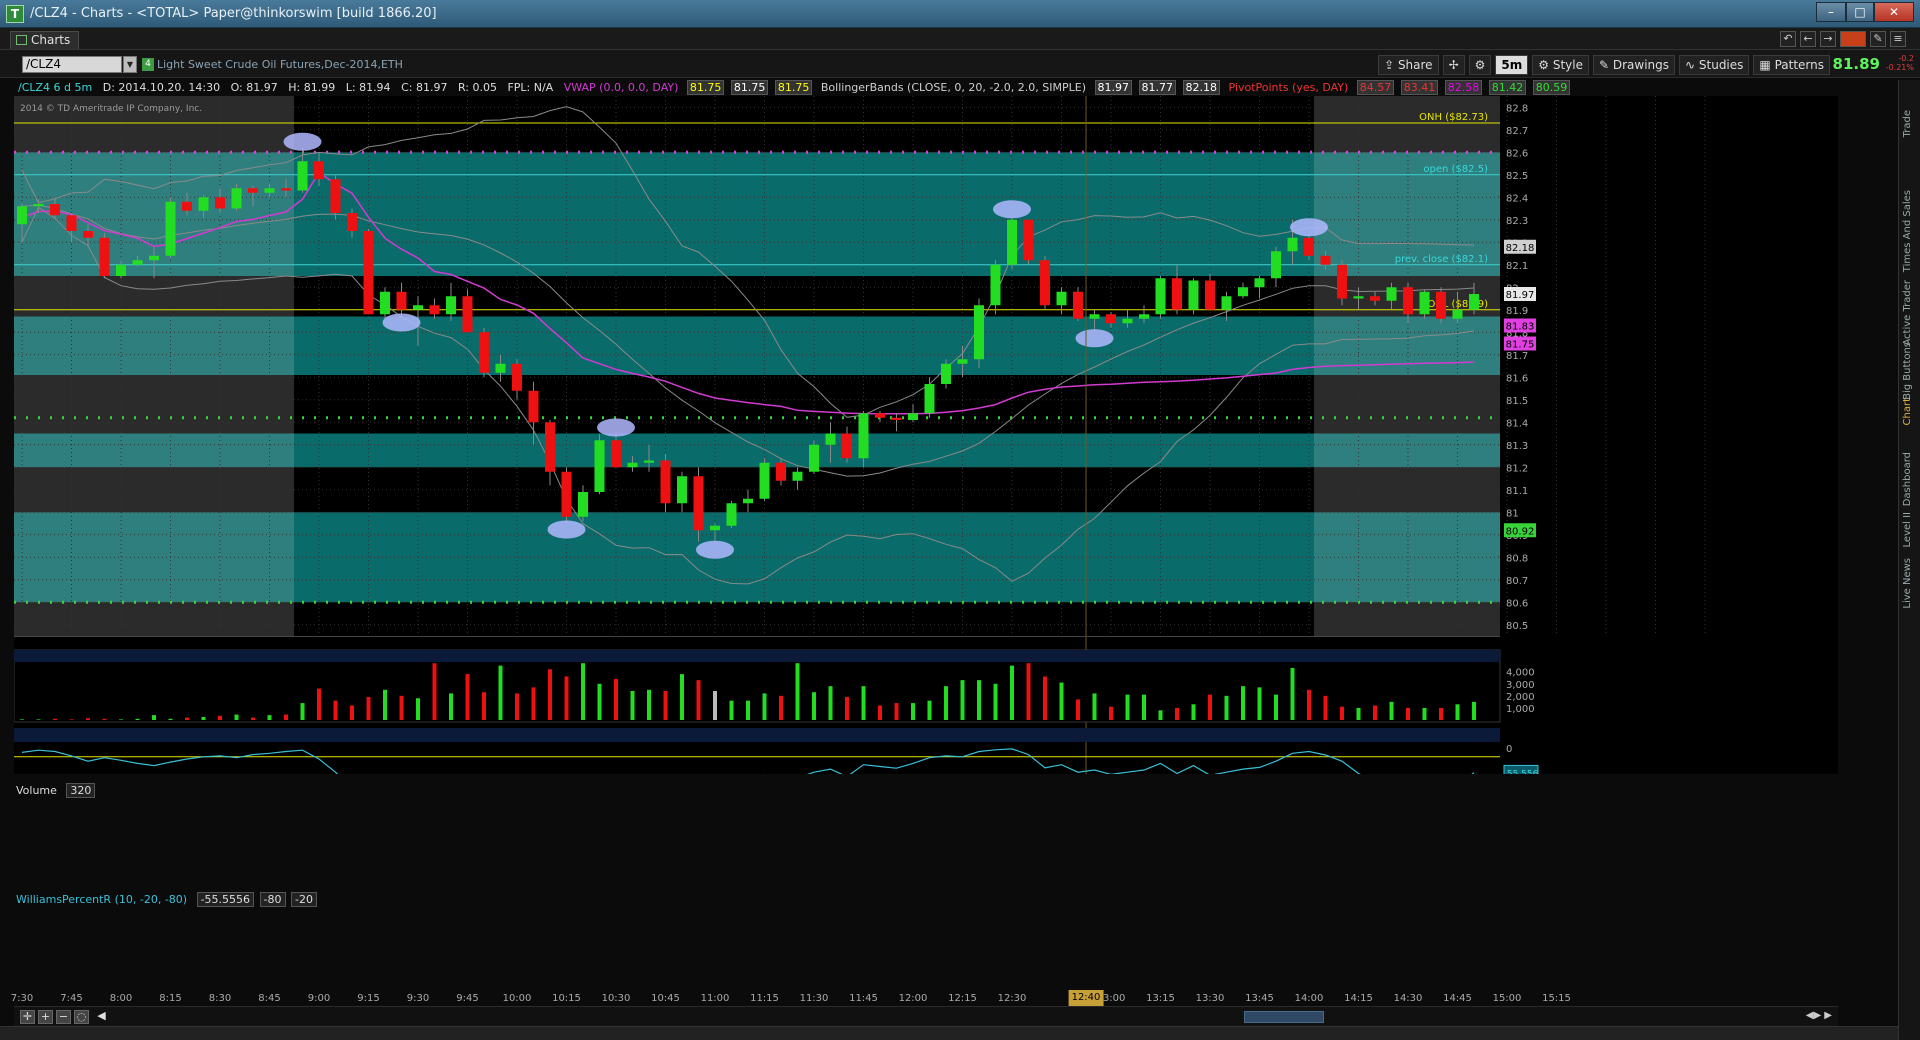 The height and width of the screenshot is (1040, 1920). I want to click on close-button: ✕, so click(1894, 12).